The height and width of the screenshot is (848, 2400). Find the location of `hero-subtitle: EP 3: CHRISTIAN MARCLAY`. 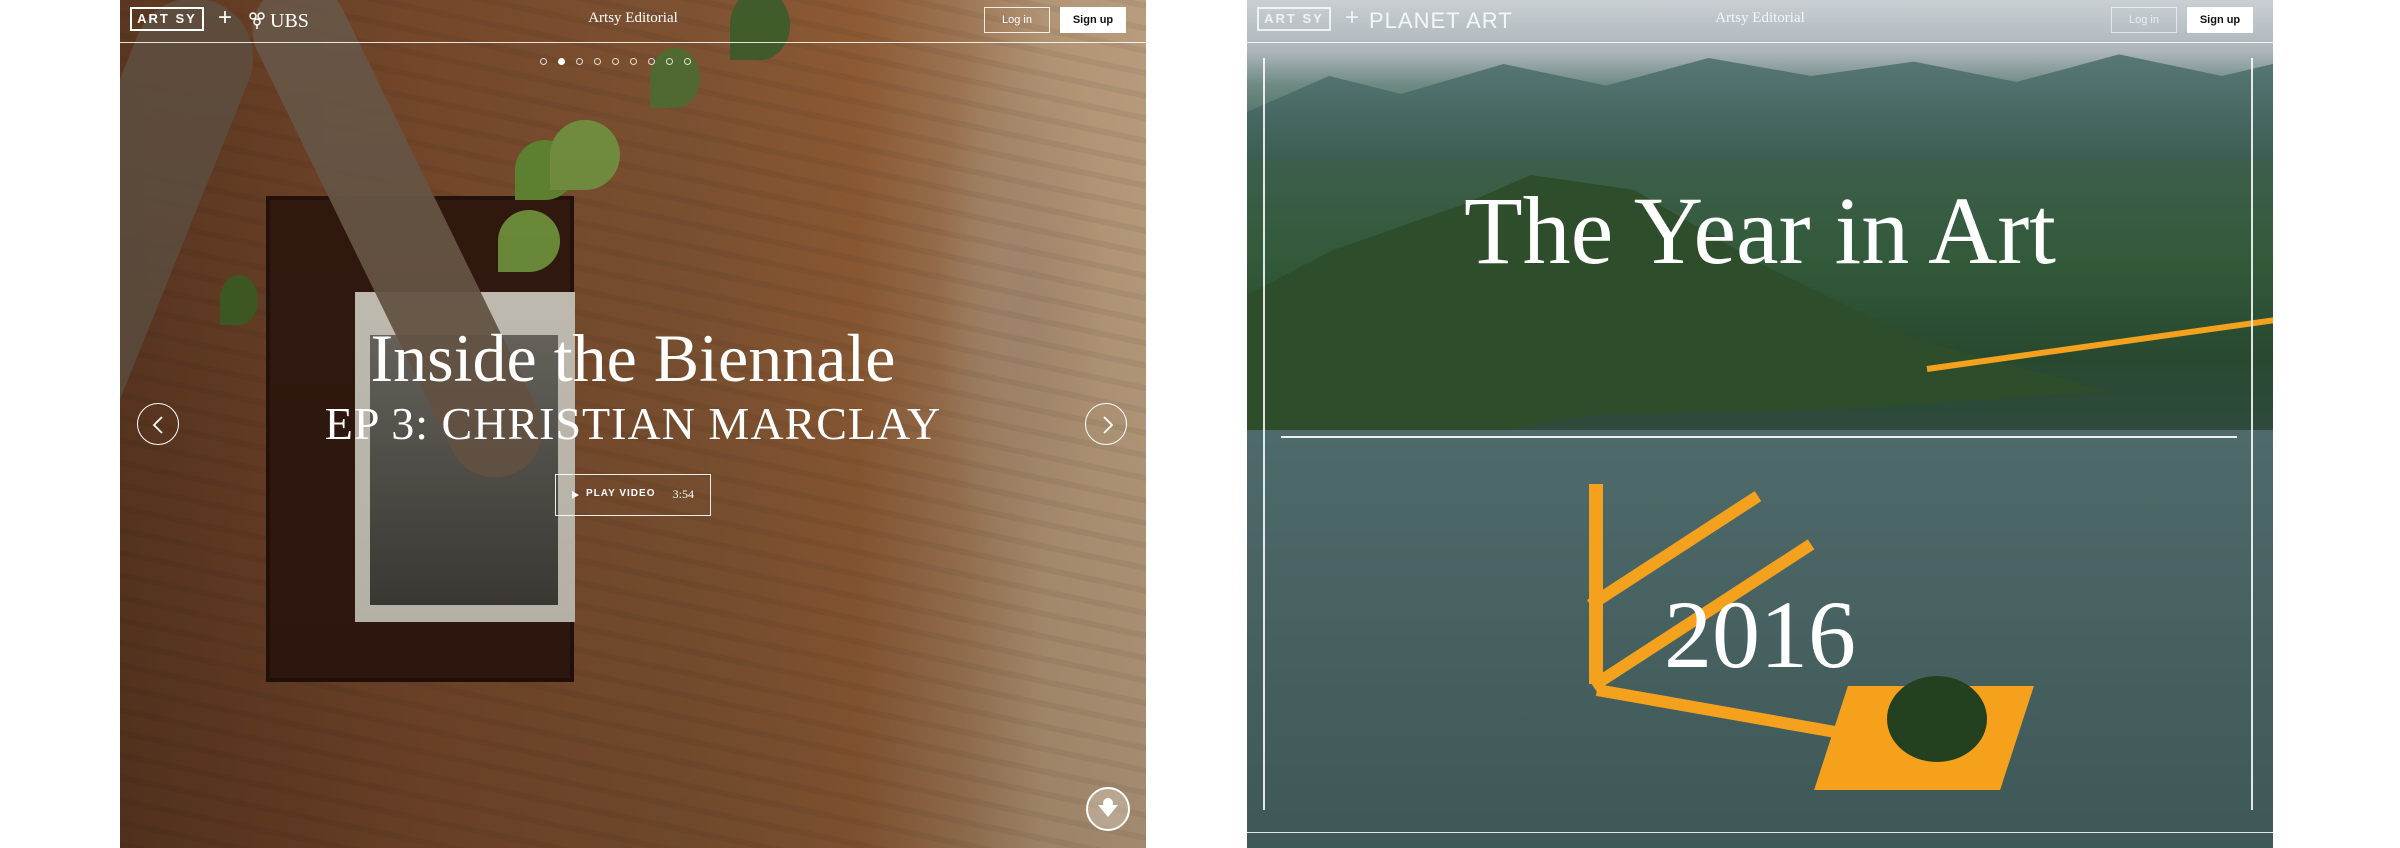

hero-subtitle: EP 3: CHRISTIAN MARCLAY is located at coordinates (633, 423).